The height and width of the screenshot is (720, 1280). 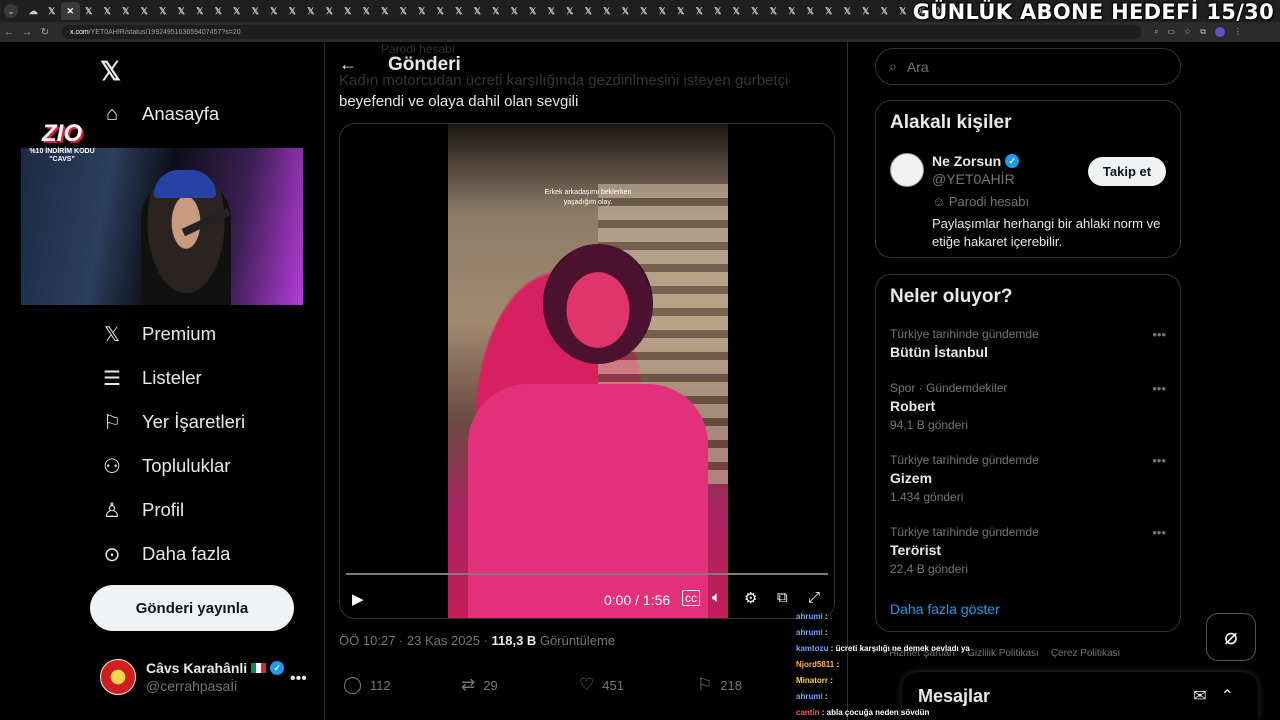 What do you see at coordinates (638, 685) in the screenshot?
I see `like-button: ♡ 451` at bounding box center [638, 685].